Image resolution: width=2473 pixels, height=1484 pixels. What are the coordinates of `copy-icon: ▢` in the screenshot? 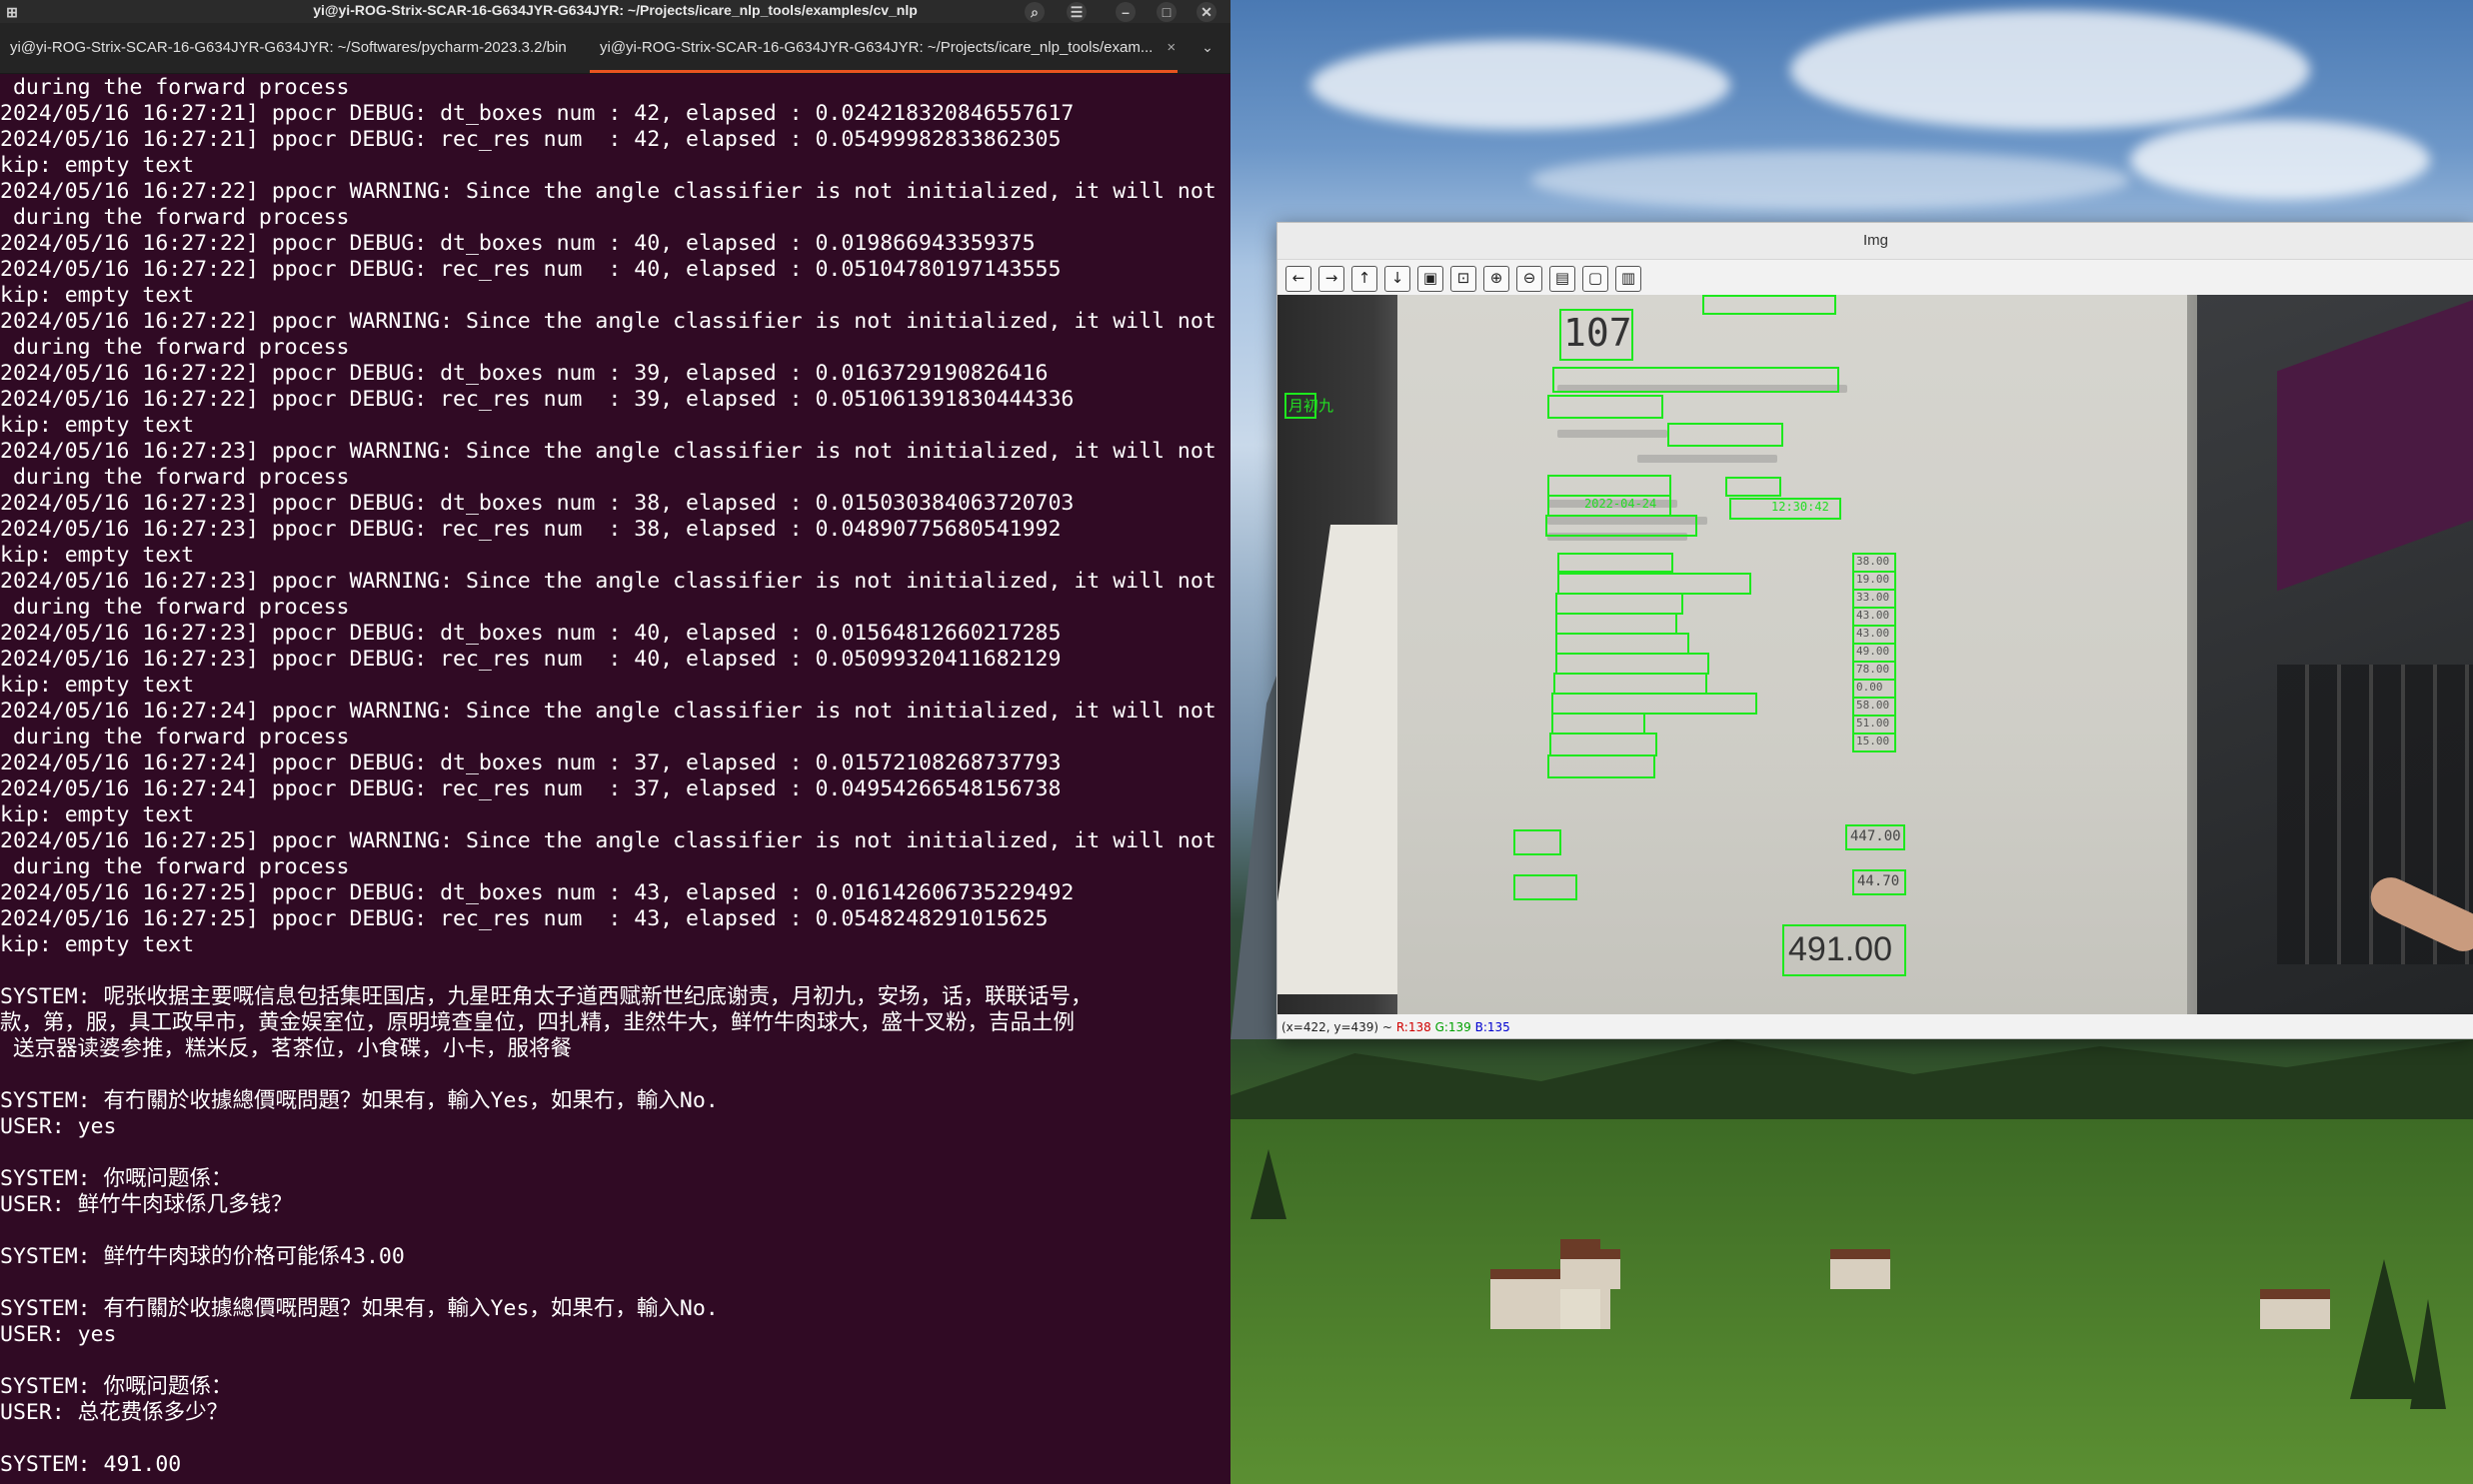 It's located at (1595, 279).